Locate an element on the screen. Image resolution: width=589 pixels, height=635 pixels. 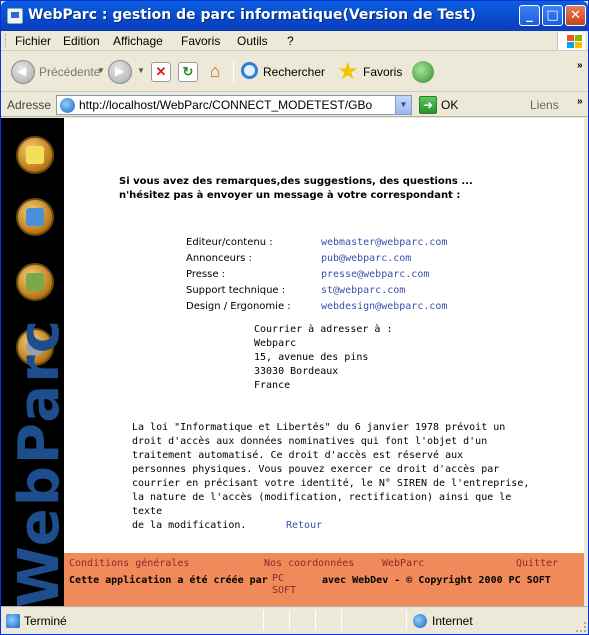
history-icon is located at coordinates (423, 72).